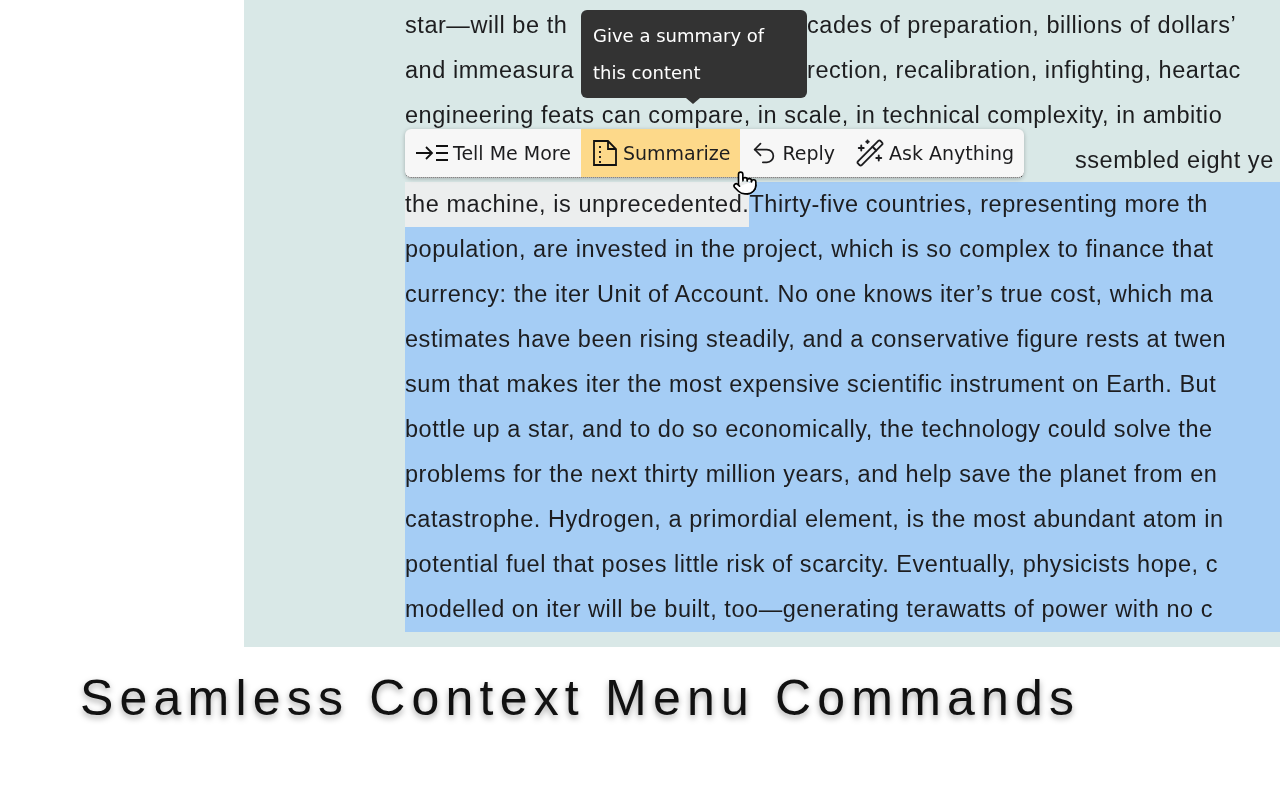  What do you see at coordinates (1014, 204) in the screenshot?
I see `selected-text: Thirty-five countries, representing more th` at bounding box center [1014, 204].